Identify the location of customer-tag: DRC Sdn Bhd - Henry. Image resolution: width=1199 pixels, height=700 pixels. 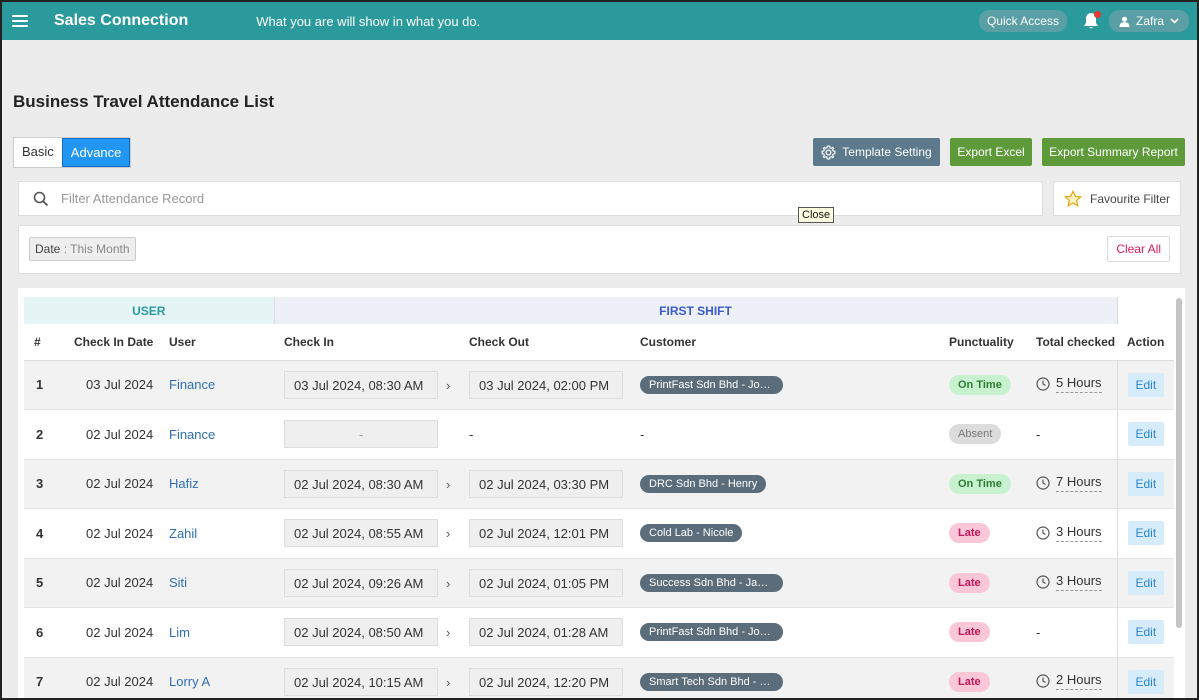
(703, 483).